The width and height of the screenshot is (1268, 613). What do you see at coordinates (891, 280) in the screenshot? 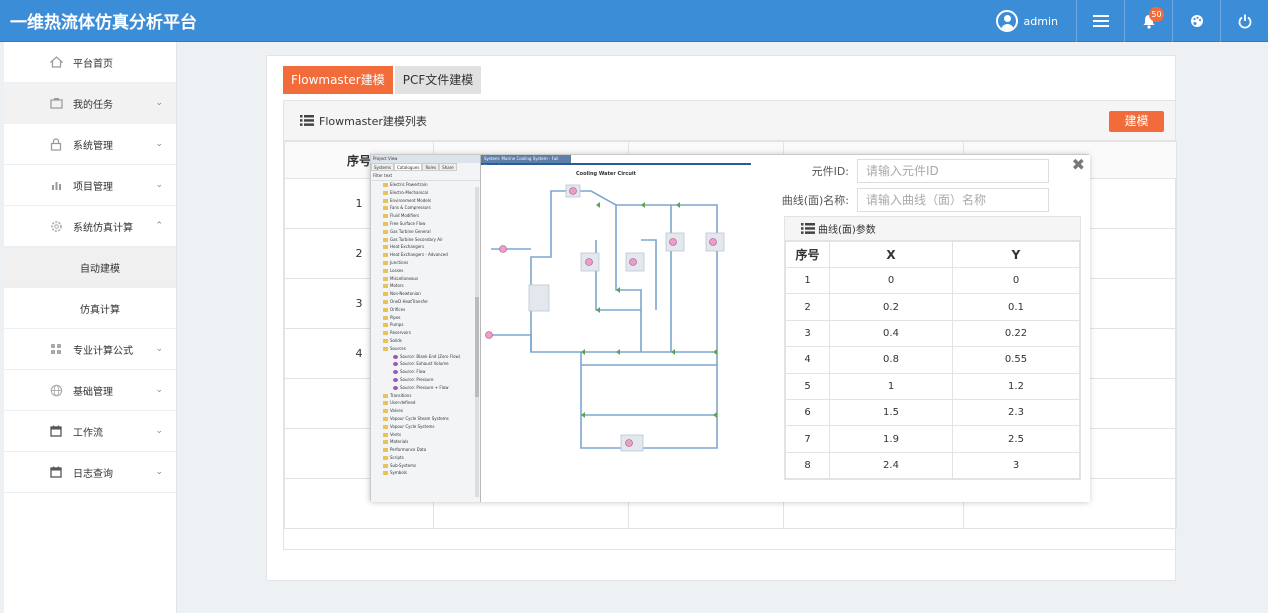
I see `param-x: 0` at bounding box center [891, 280].